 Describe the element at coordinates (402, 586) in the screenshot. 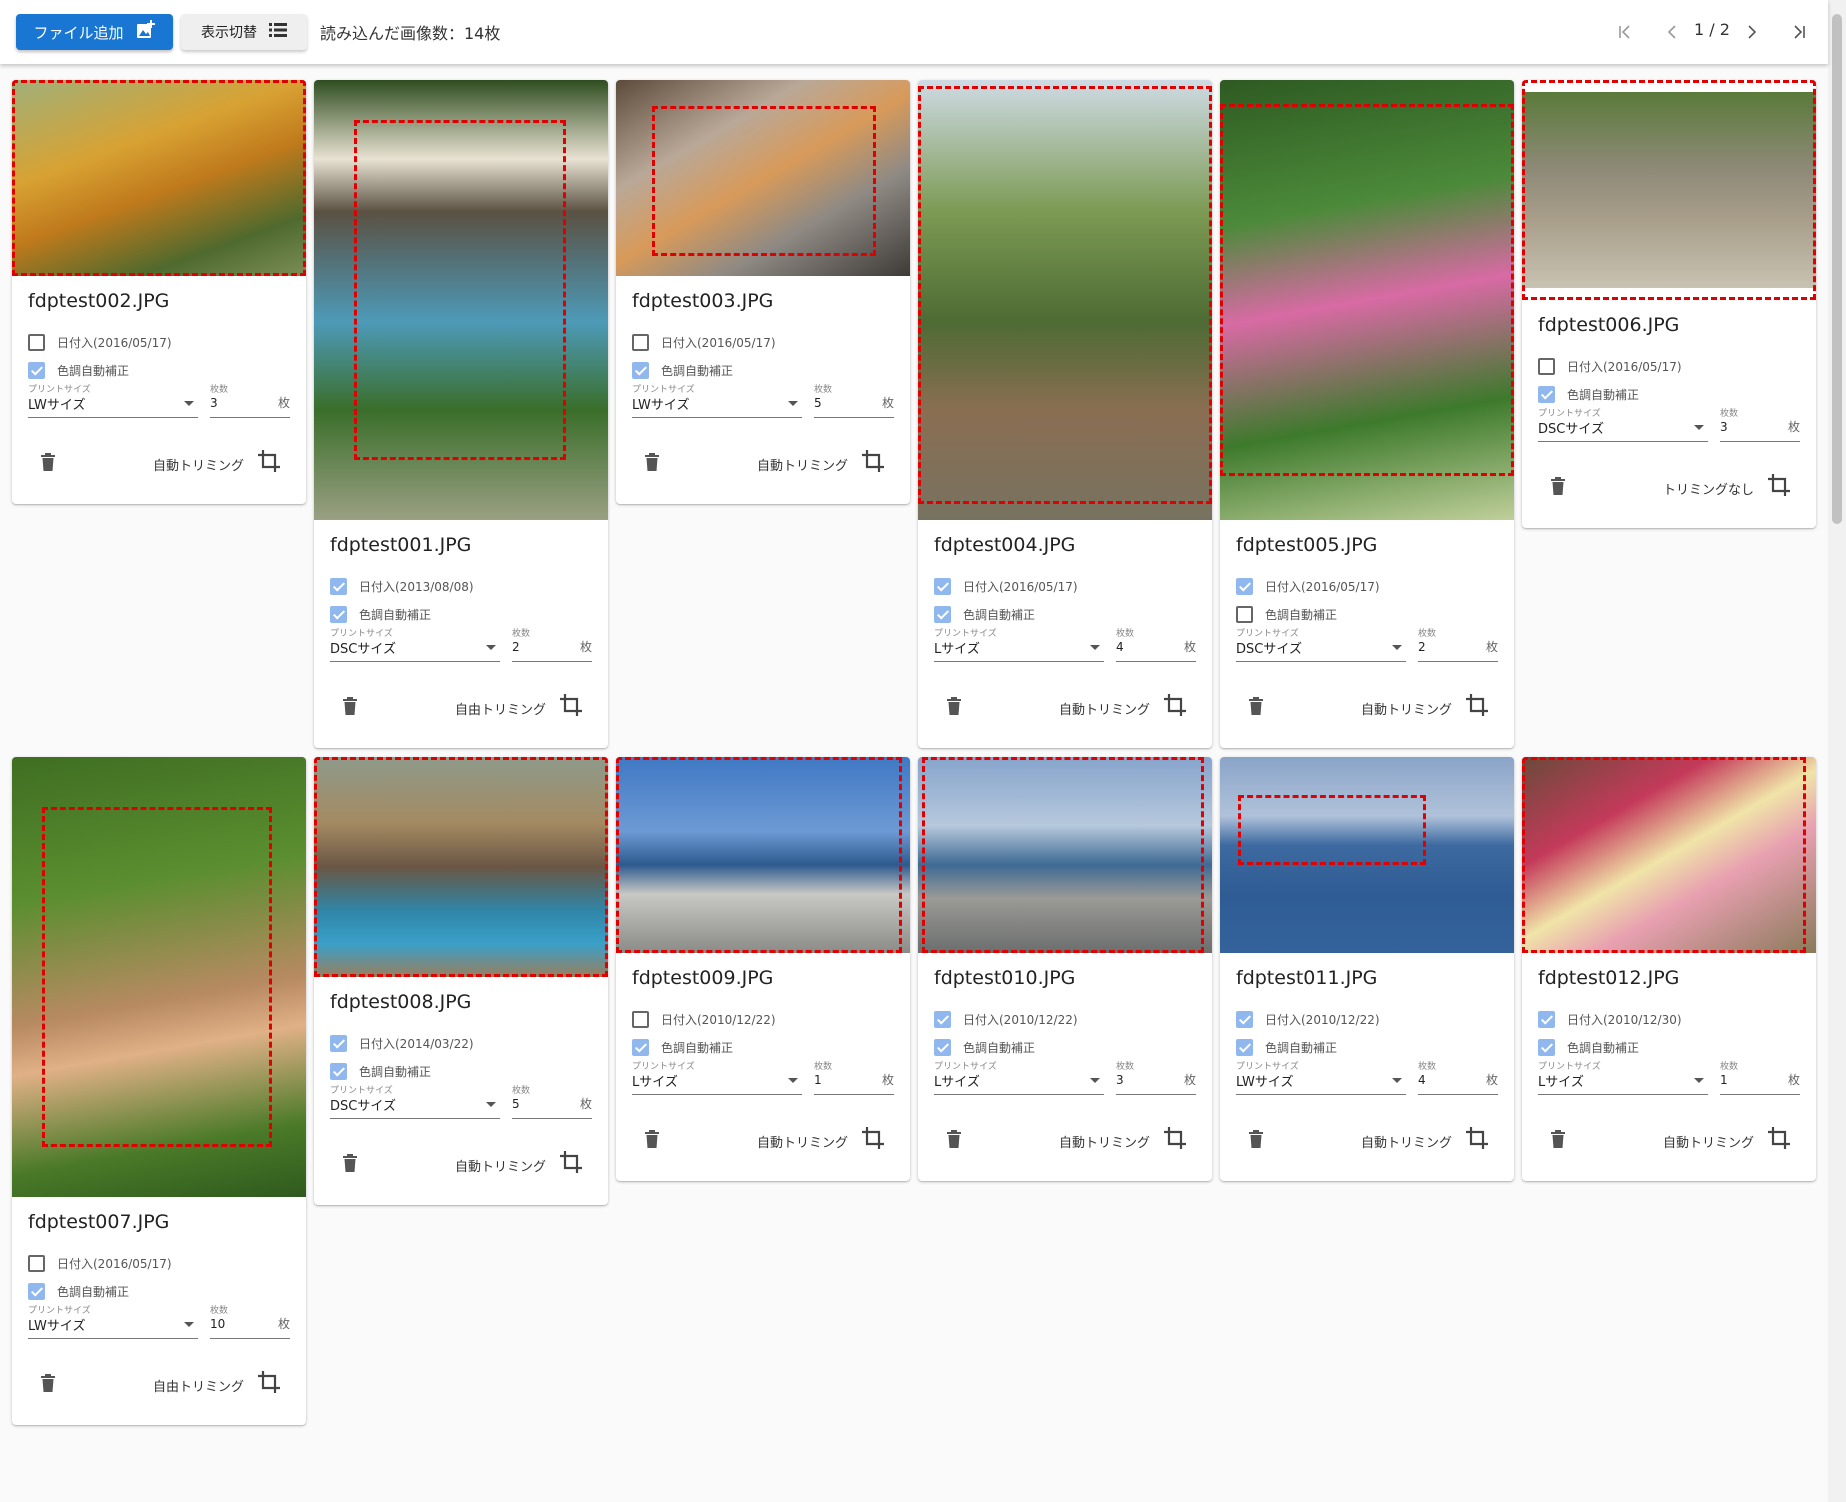

I see `date-option: 日付入(2013/08/08)` at that location.